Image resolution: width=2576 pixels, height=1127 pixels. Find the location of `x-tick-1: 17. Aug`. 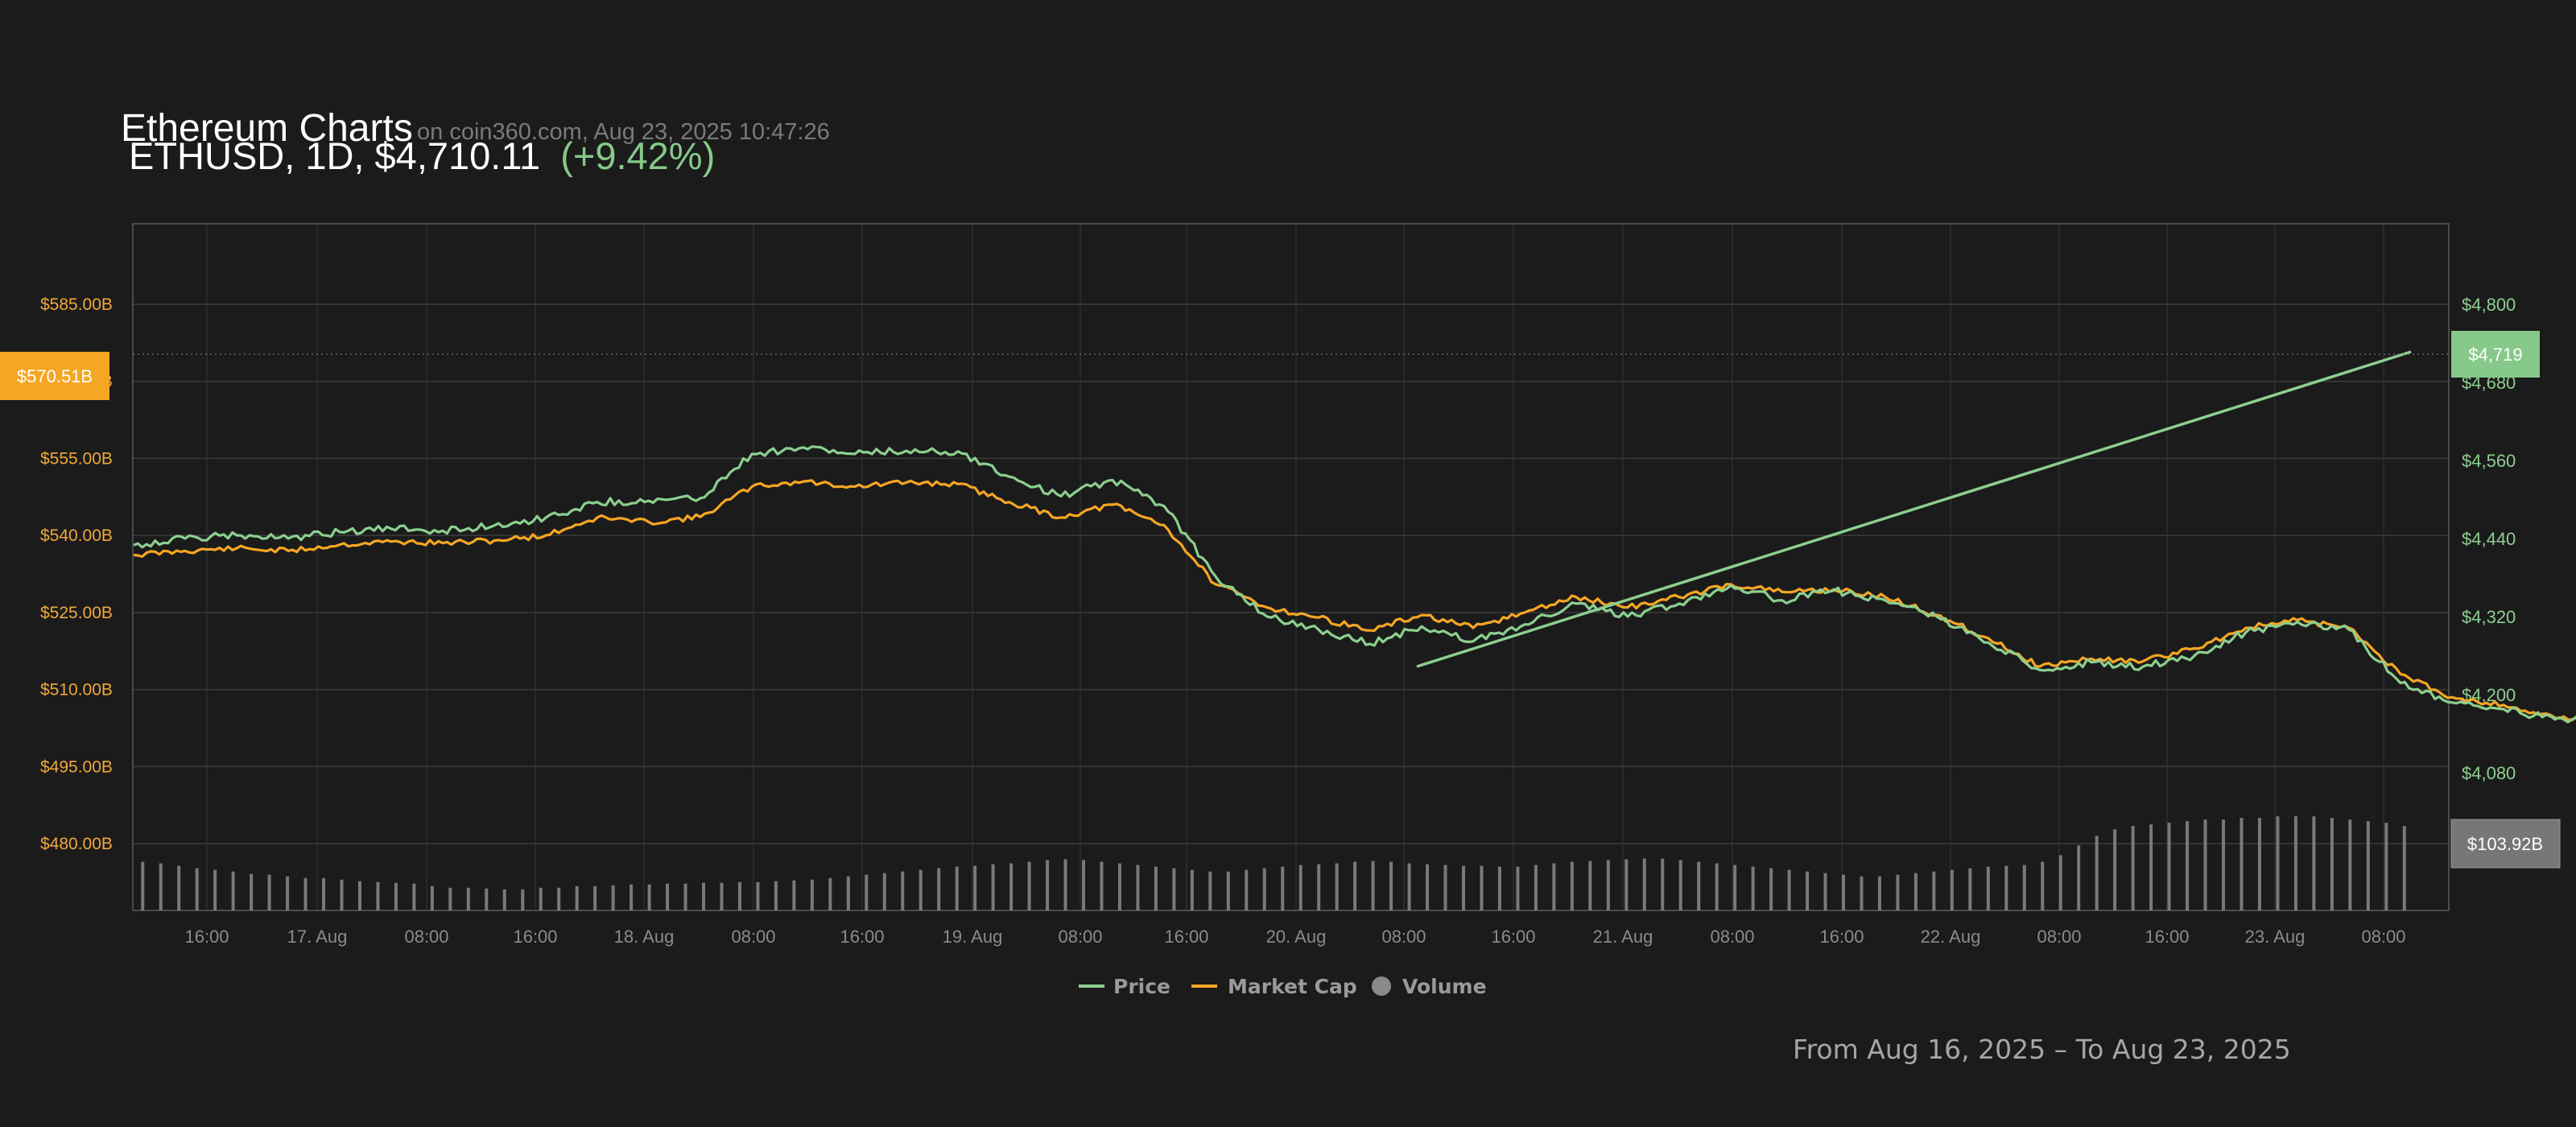

x-tick-1: 17. Aug is located at coordinates (317, 937).